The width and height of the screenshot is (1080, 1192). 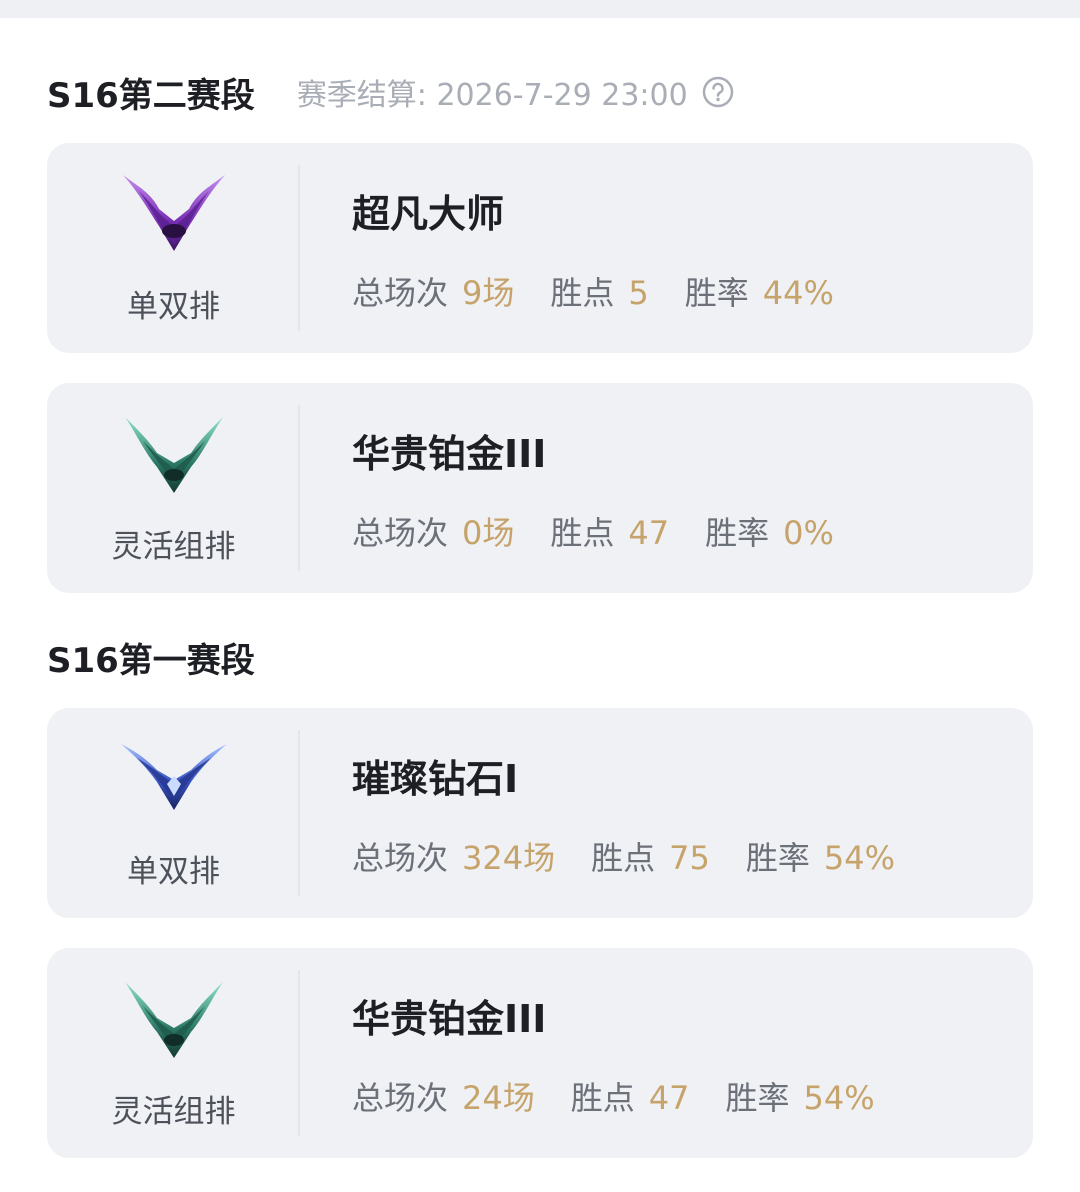 I want to click on games-value: 0场, so click(x=488, y=532).